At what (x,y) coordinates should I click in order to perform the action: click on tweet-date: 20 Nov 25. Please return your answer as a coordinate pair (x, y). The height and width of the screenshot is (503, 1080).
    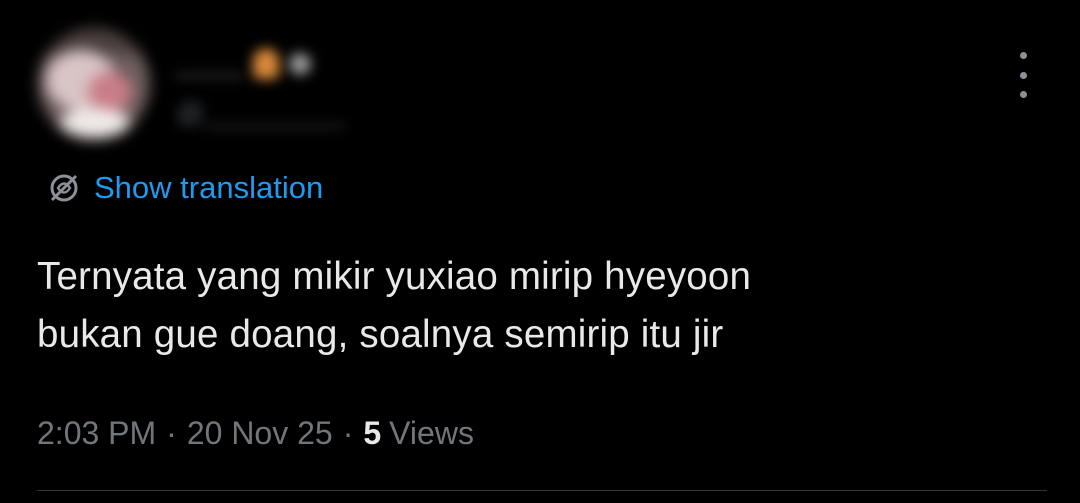
    Looking at the image, I should click on (260, 433).